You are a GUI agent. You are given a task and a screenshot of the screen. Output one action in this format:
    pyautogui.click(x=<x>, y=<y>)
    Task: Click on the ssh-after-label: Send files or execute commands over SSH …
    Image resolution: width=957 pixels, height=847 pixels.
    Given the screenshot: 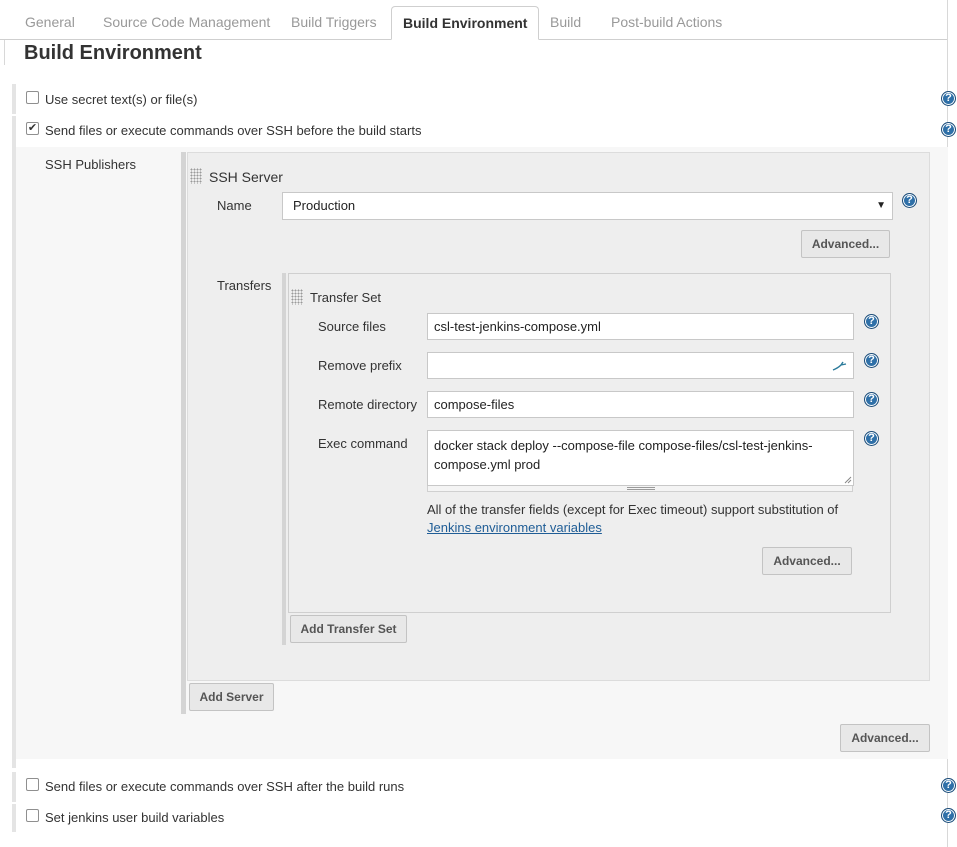 What is the action you would take?
    pyautogui.click(x=225, y=786)
    